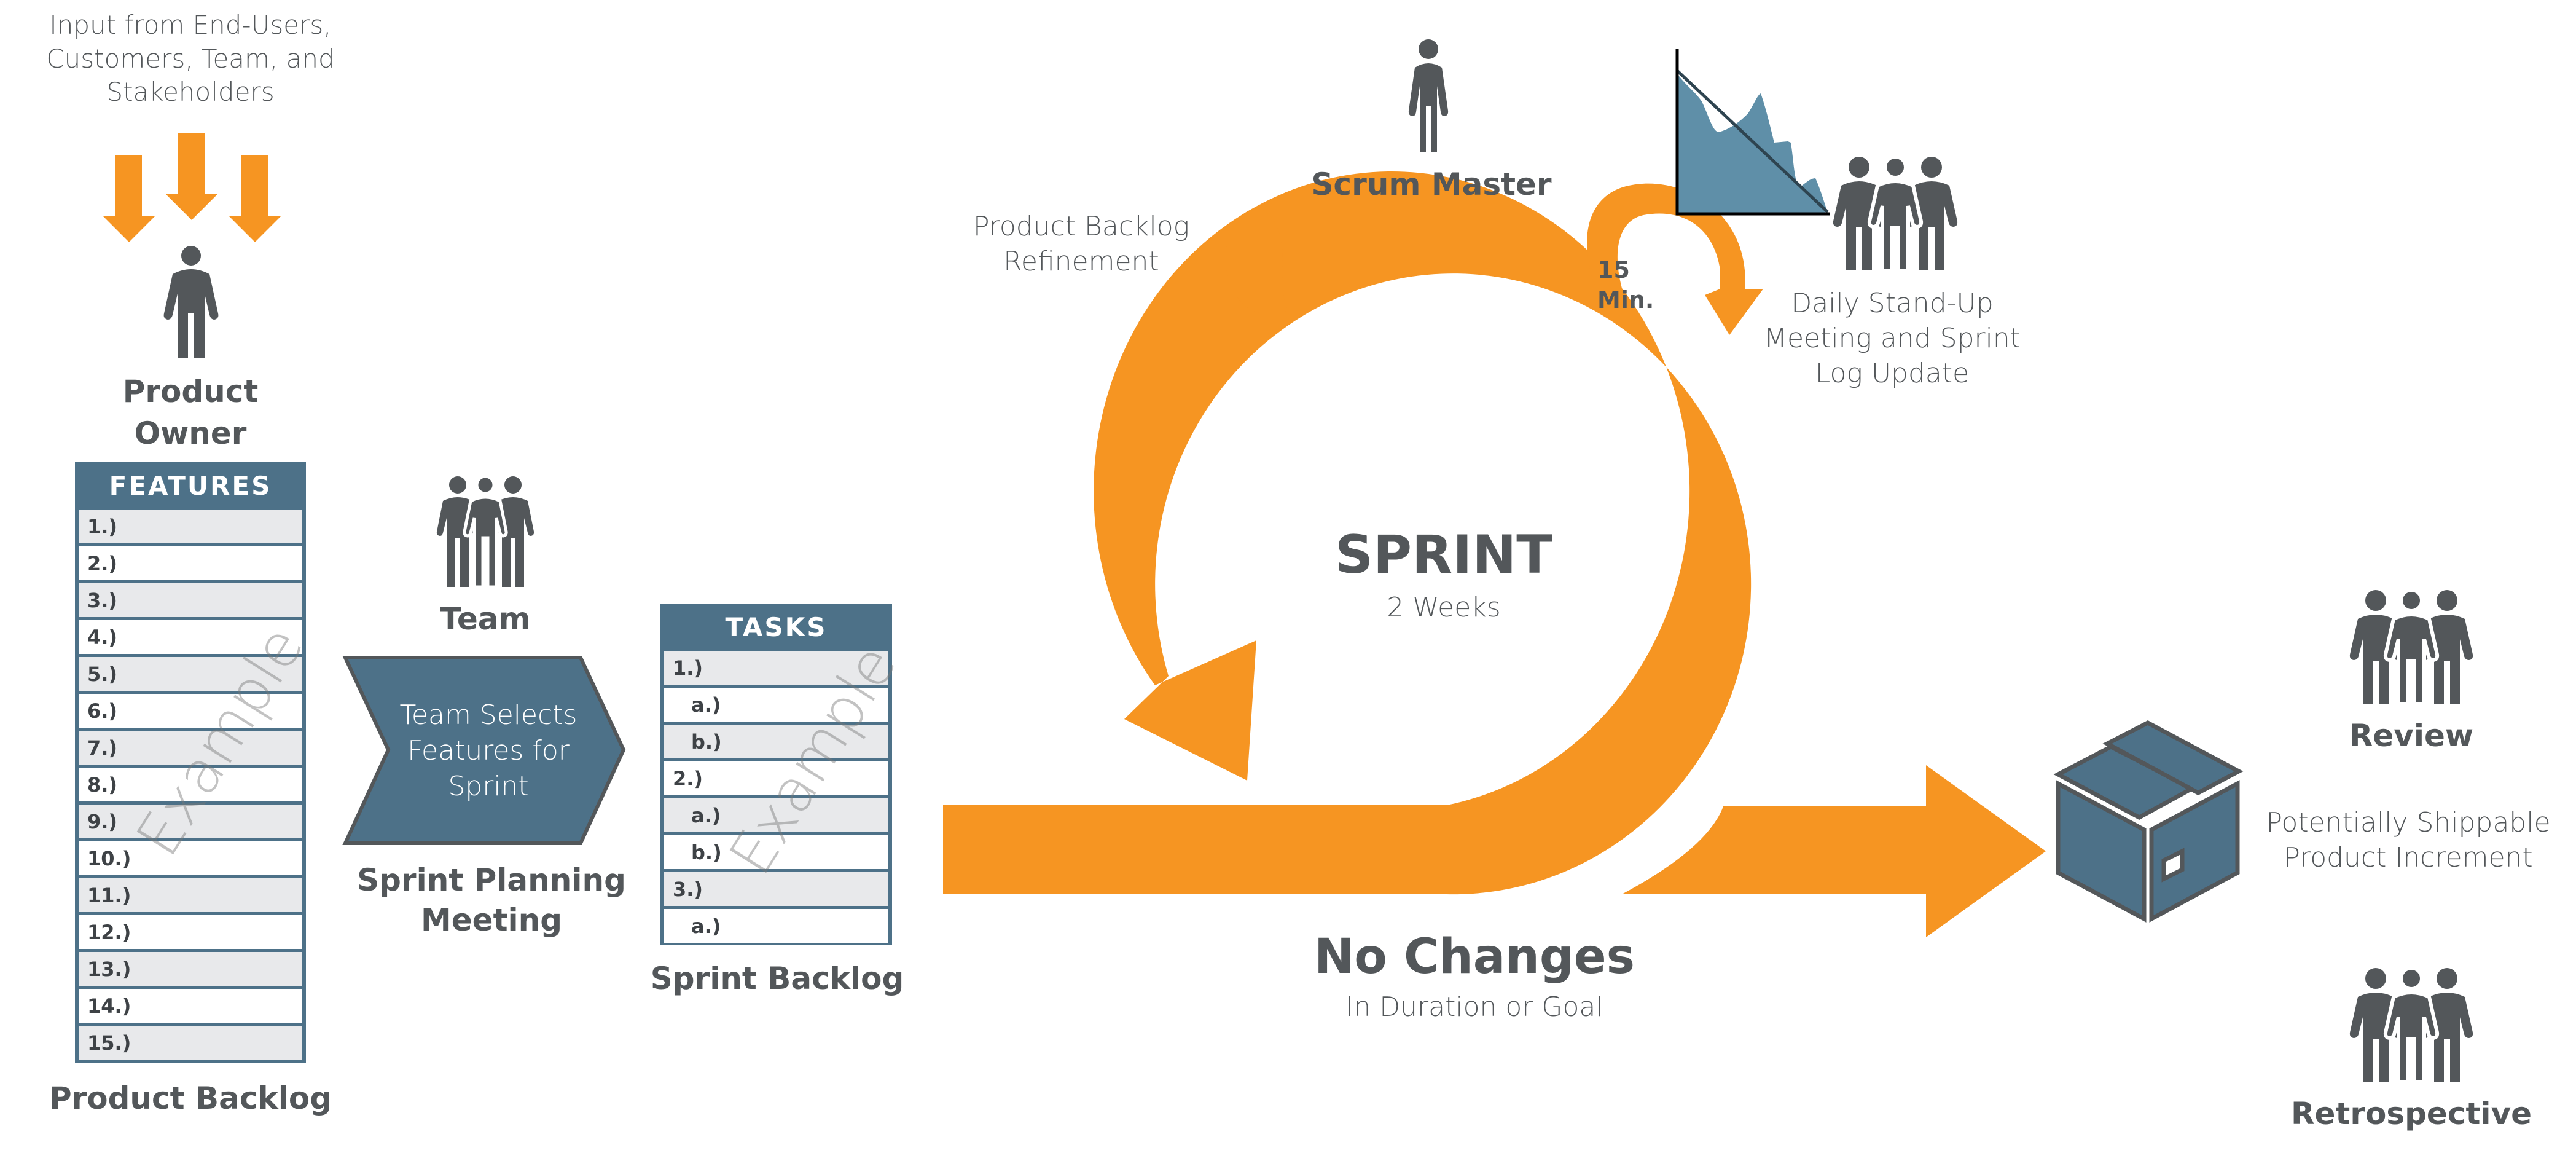 Image resolution: width=2576 pixels, height=1153 pixels. Describe the element at coordinates (488, 715) in the screenshot. I see `chevron-line: Team Selects` at that location.